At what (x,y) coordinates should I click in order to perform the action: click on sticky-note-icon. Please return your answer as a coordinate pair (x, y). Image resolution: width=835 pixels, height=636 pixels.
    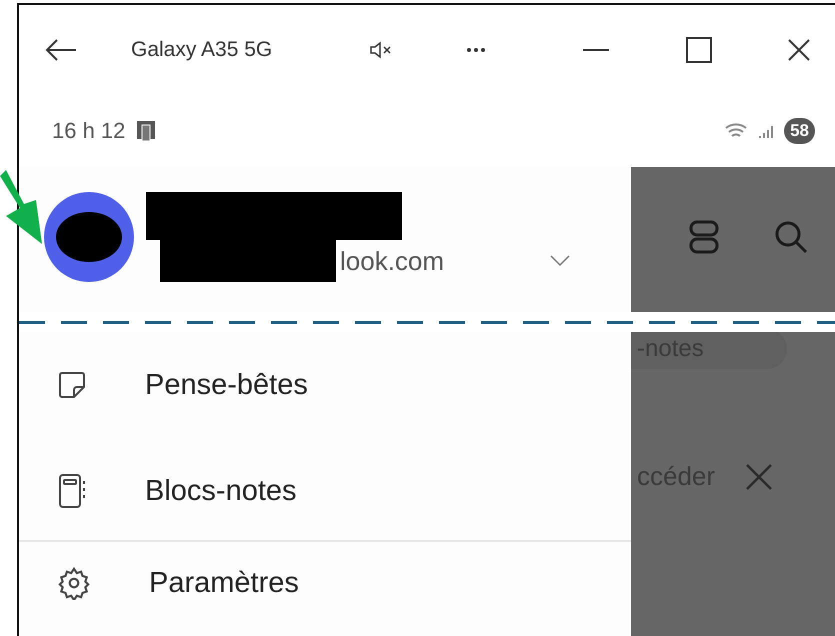
    Looking at the image, I should click on (72, 385).